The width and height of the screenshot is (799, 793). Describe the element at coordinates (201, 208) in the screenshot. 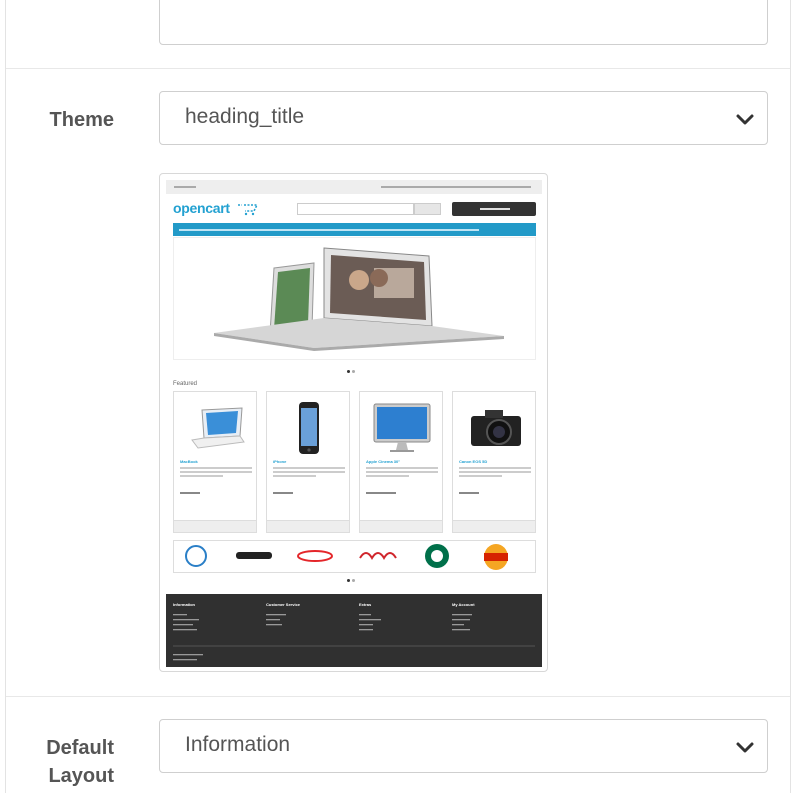

I see `preview-logo: opencart` at that location.